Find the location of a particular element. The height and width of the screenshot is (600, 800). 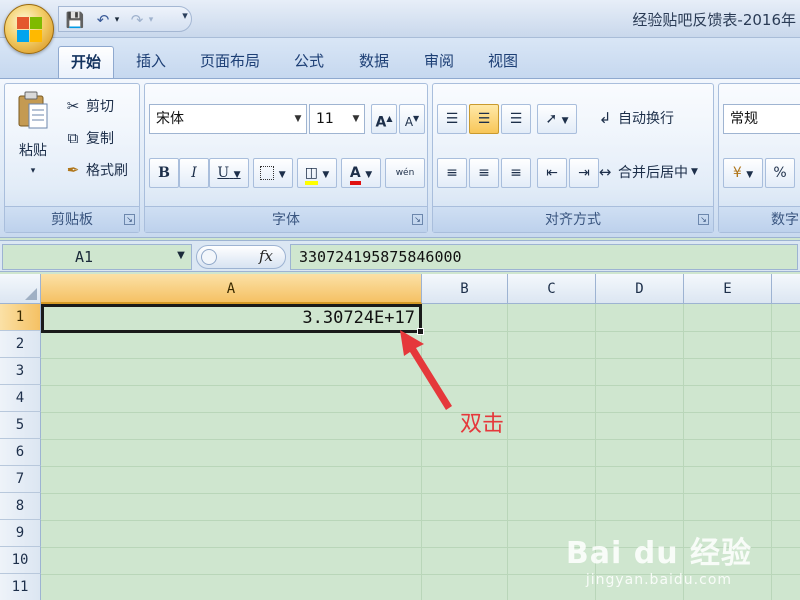

cut-button: ✂ 剪切 is located at coordinates (88, 106).